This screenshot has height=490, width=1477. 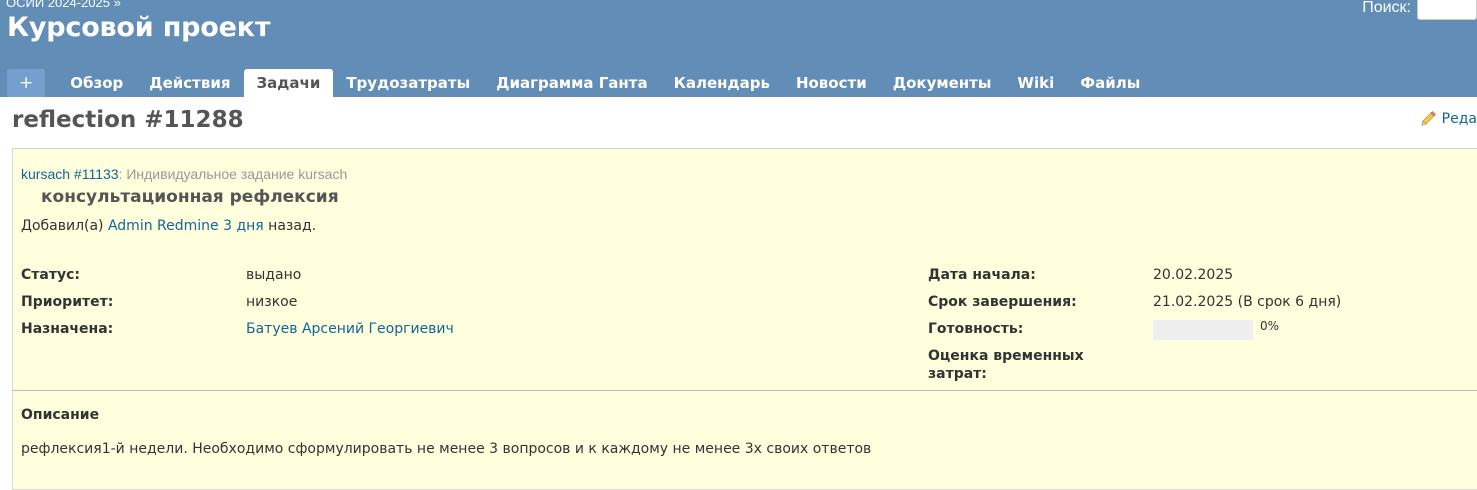 I want to click on parent-task-title: : Индивидуальное задание kursach, so click(x=233, y=174).